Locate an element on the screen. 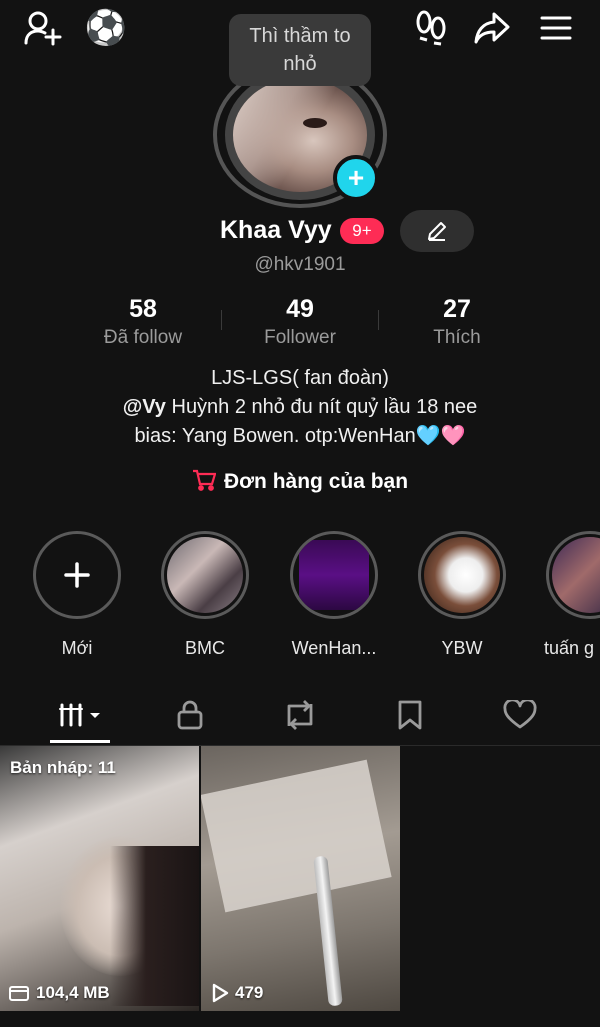  lock-icon is located at coordinates (190, 715).